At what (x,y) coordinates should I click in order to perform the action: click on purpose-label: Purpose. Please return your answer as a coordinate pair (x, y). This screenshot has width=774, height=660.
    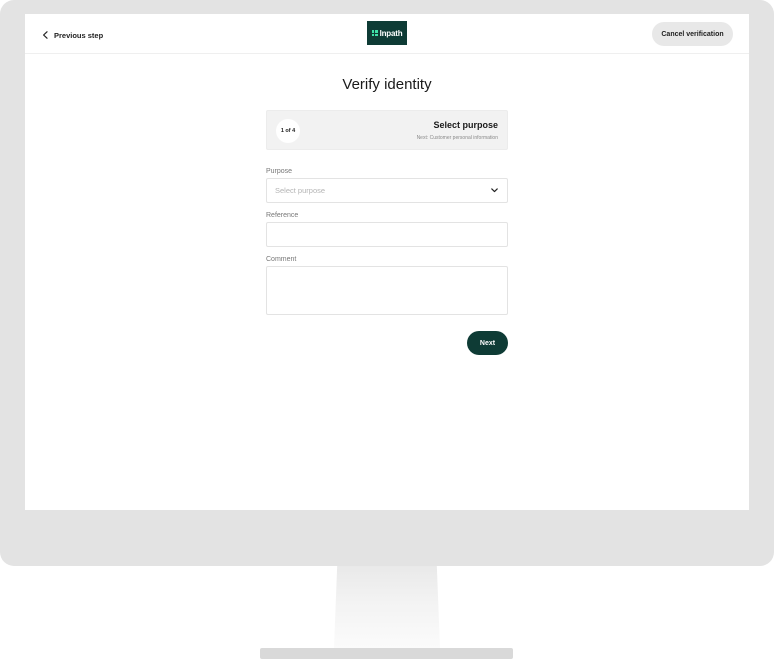
    Looking at the image, I should click on (279, 171).